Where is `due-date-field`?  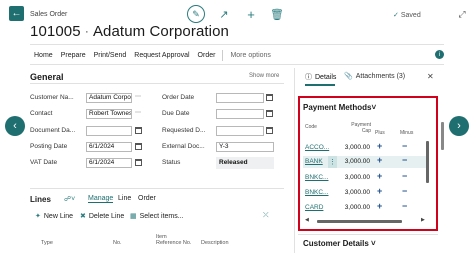
due-date-field is located at coordinates (240, 114).